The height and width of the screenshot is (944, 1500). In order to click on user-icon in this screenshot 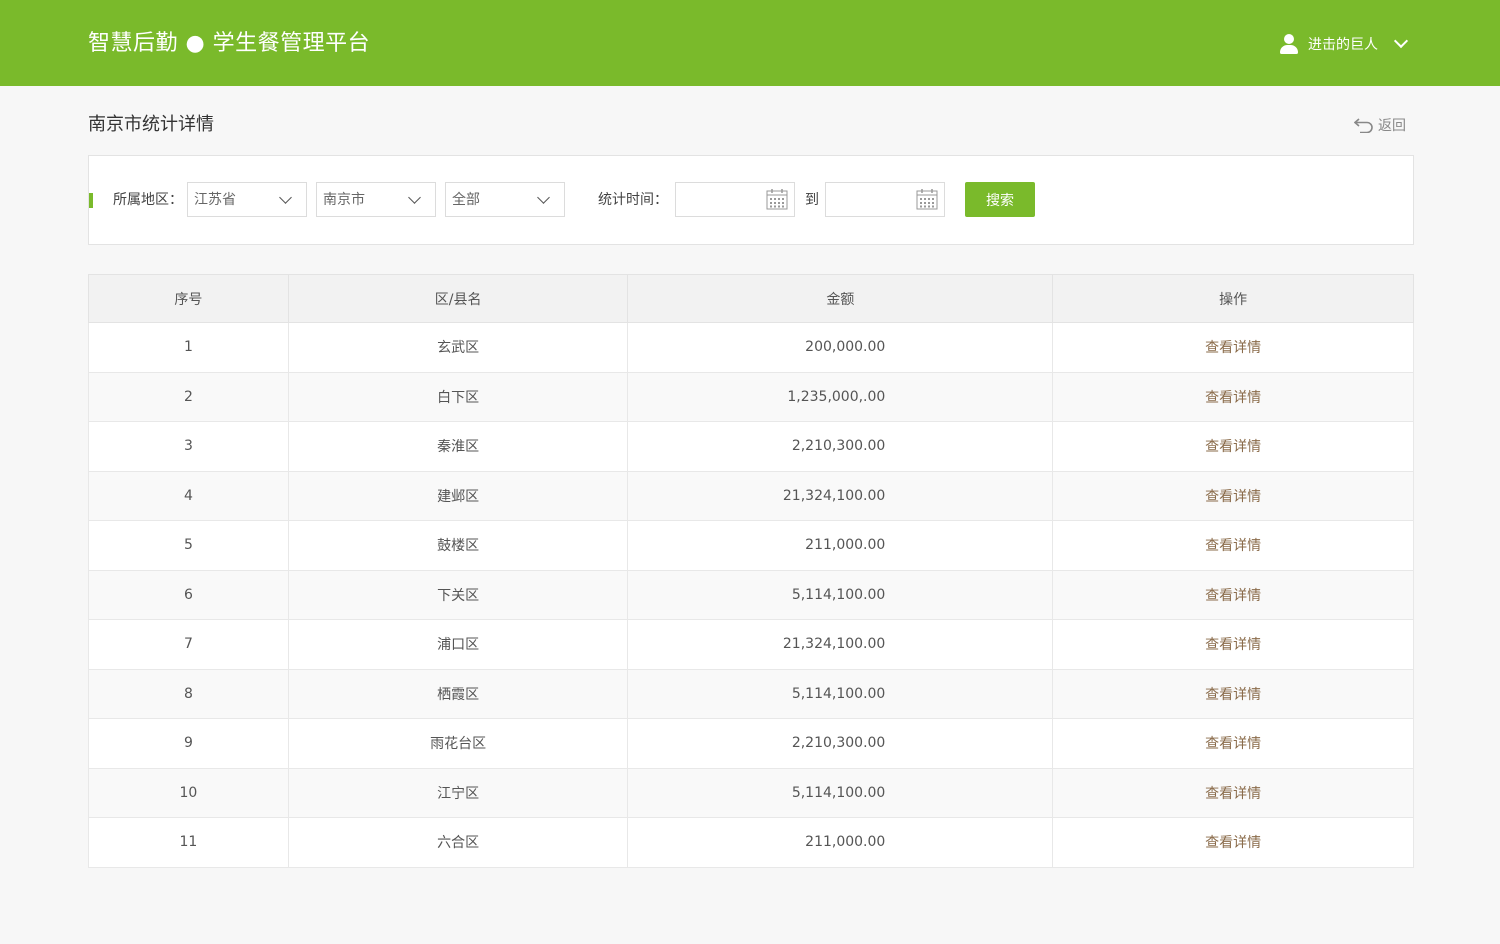, I will do `click(1289, 44)`.